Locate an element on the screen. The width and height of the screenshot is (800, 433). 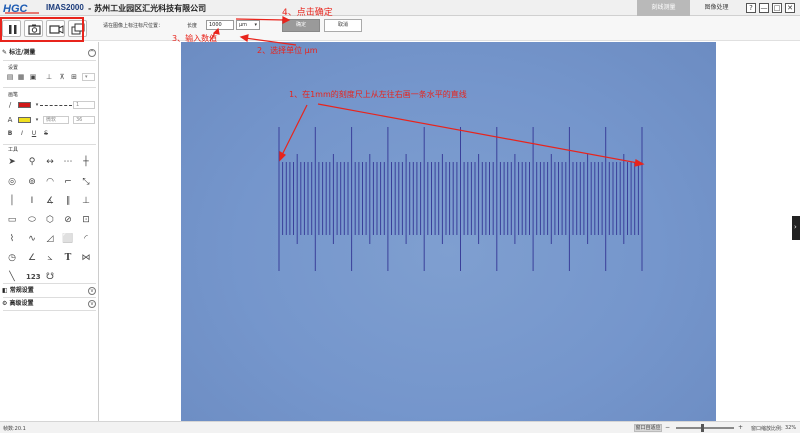
arrow-step1-left is located at coordinates (294, 130).